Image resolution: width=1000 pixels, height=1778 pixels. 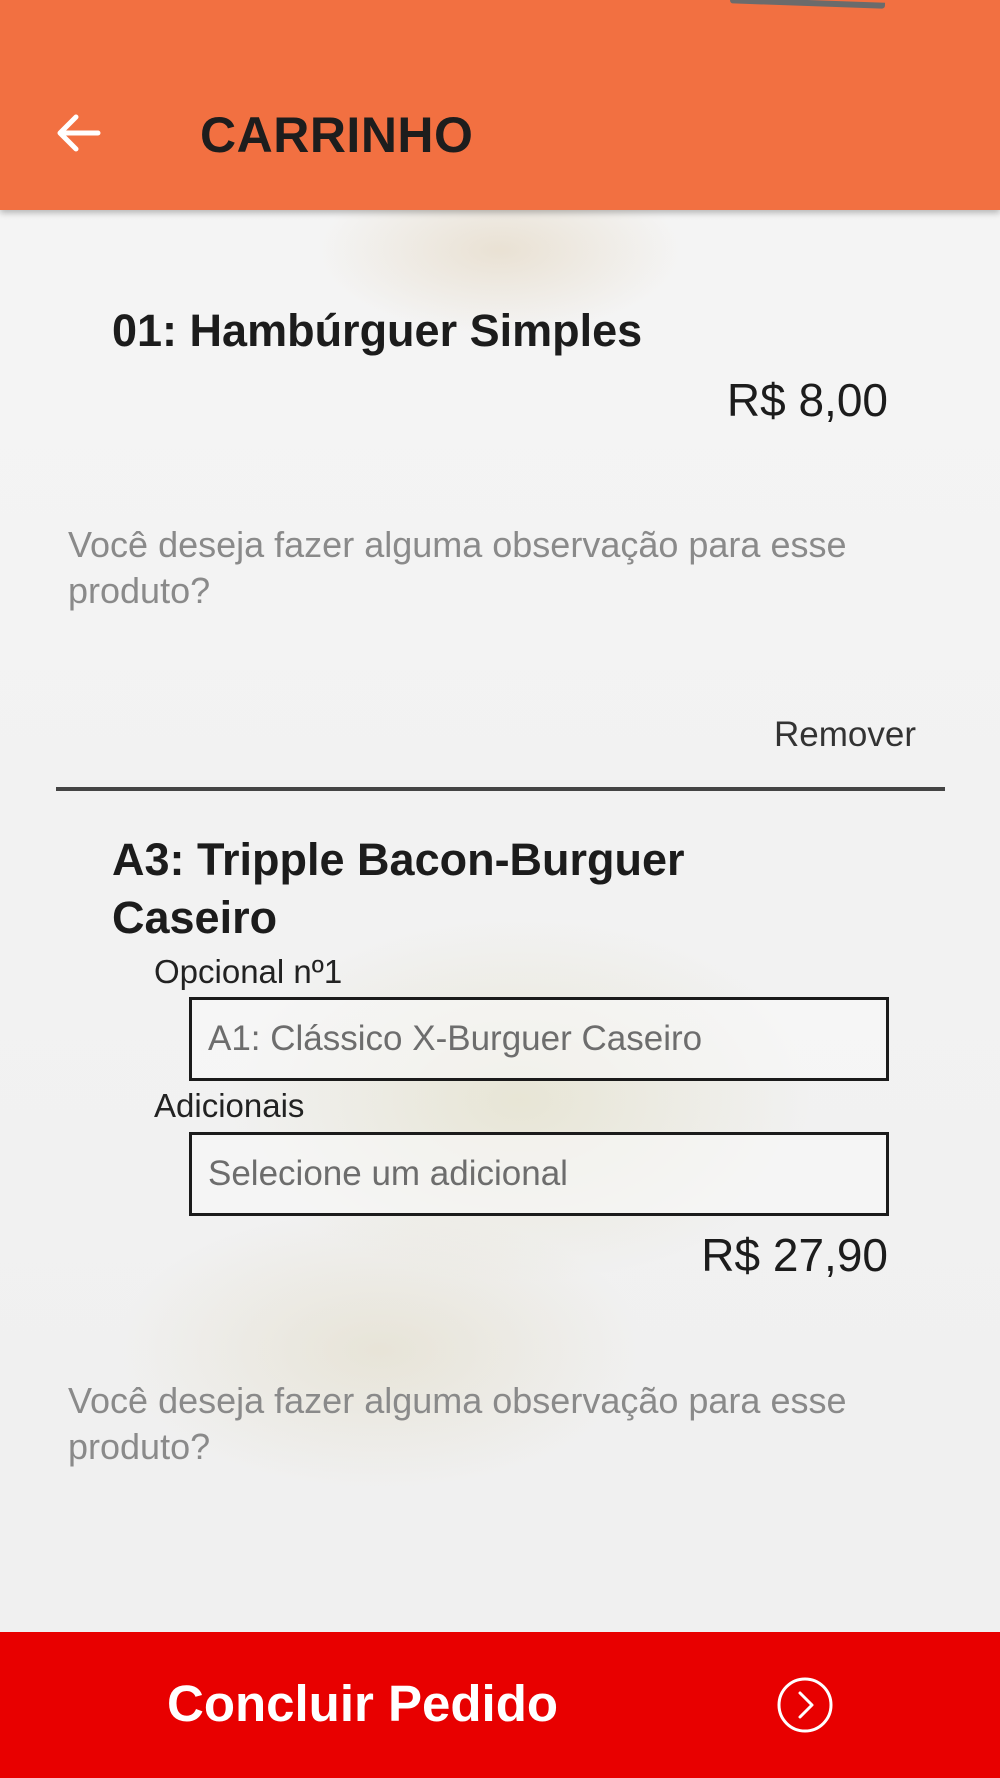 I want to click on arrow-left-icon, so click(x=79, y=133).